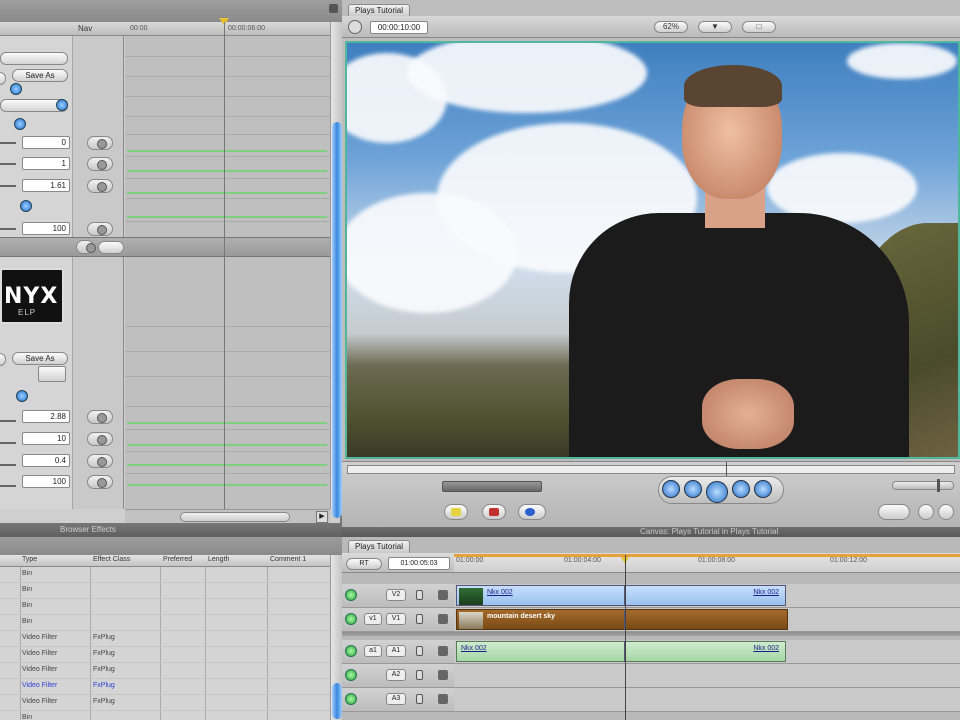  What do you see at coordinates (288, 559) in the screenshot?
I see `col-comment: Comment 1` at bounding box center [288, 559].